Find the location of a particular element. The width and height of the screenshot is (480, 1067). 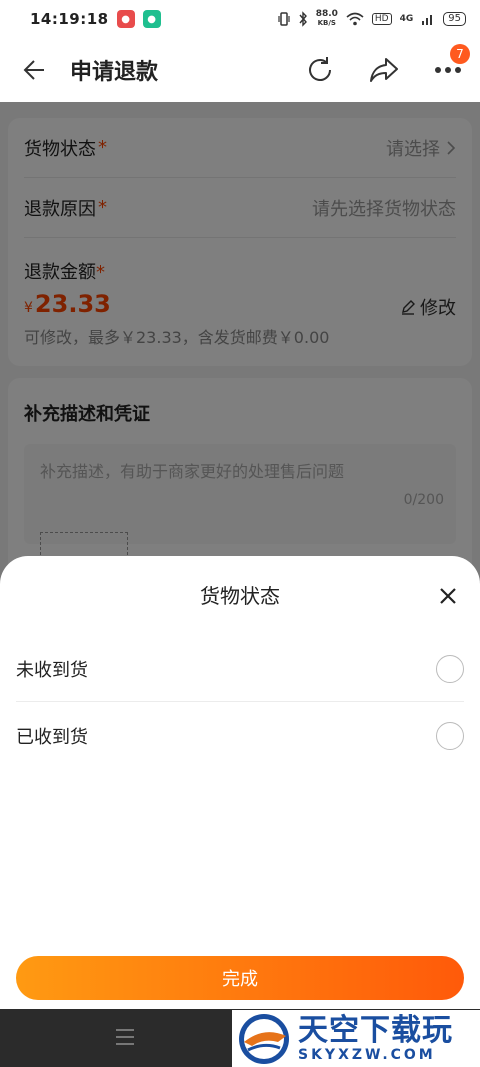

page-title: 申请退款 is located at coordinates (114, 72).